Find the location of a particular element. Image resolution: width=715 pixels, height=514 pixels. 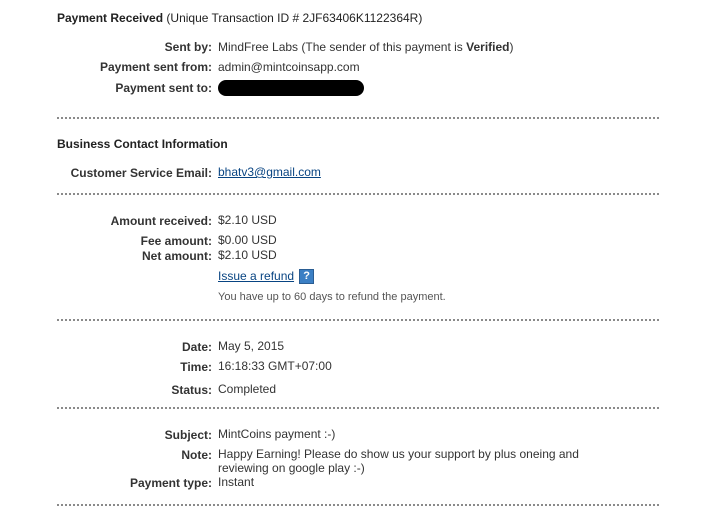

verified-status: Verified is located at coordinates (488, 47).